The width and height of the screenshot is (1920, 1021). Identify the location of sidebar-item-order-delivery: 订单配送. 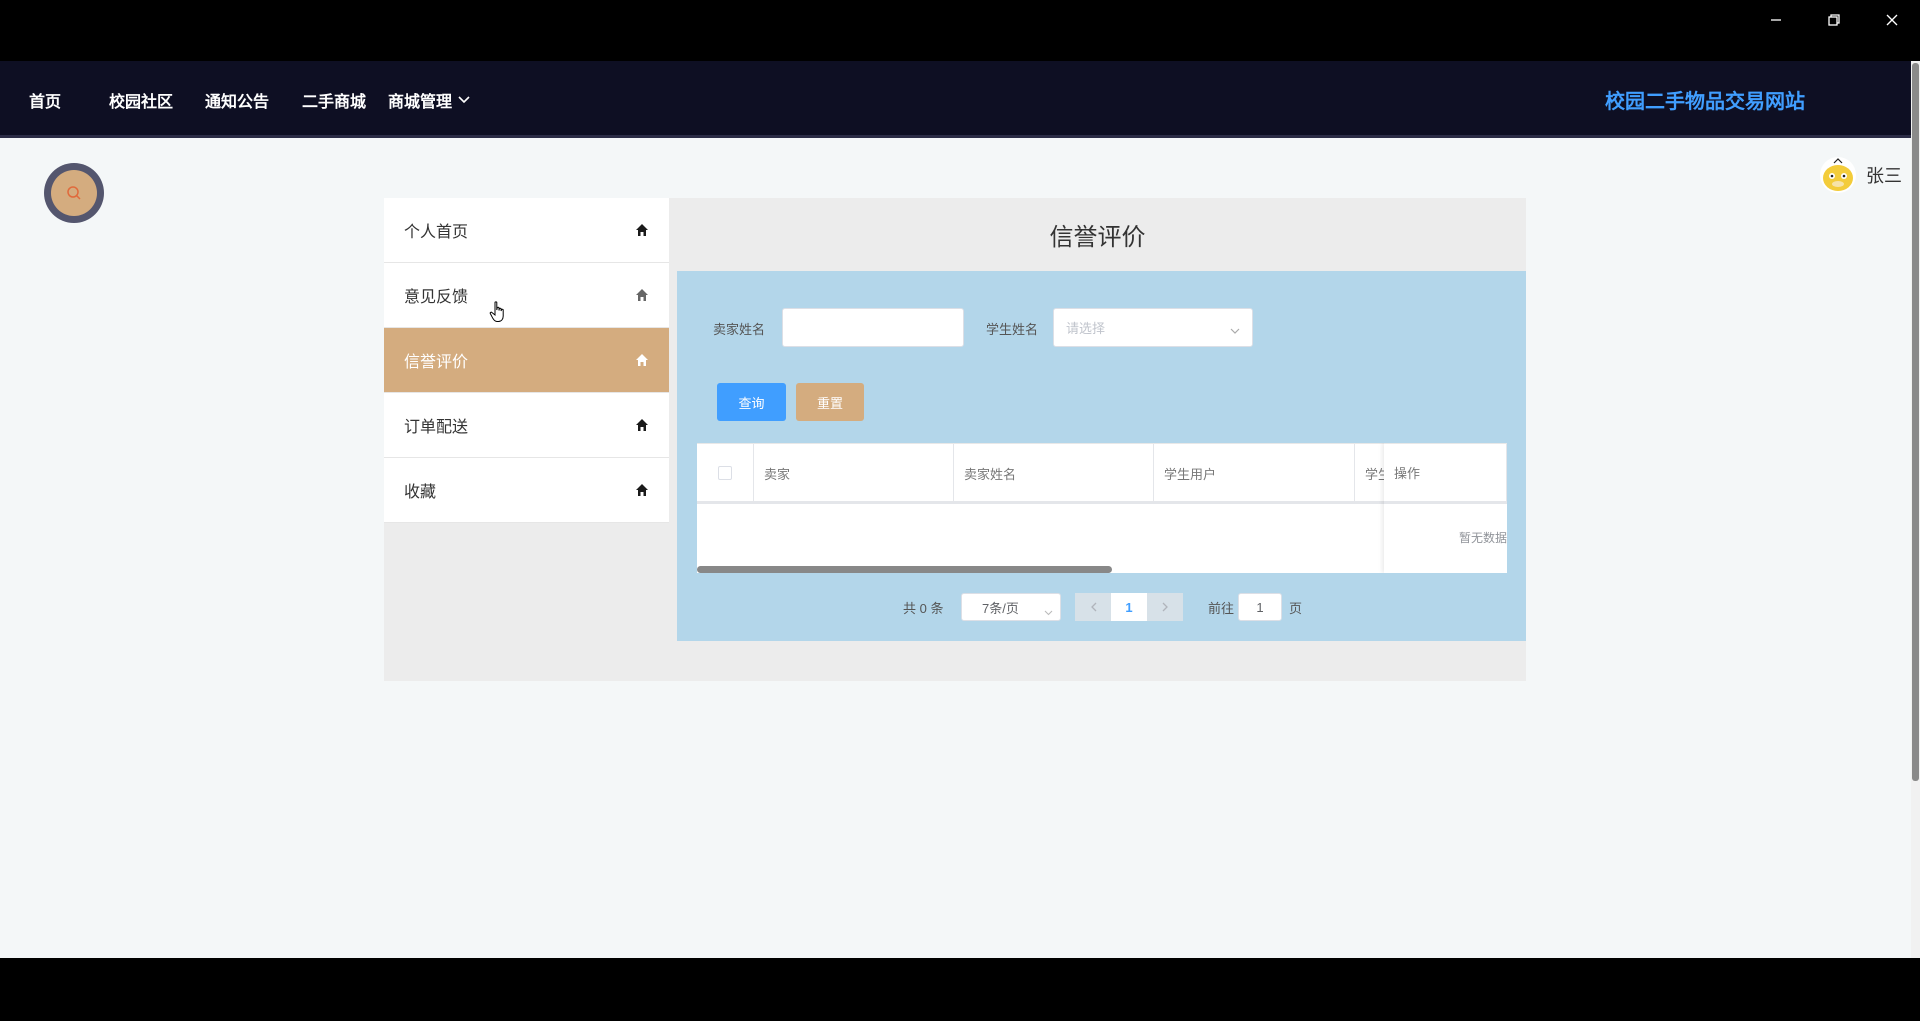
(526, 425).